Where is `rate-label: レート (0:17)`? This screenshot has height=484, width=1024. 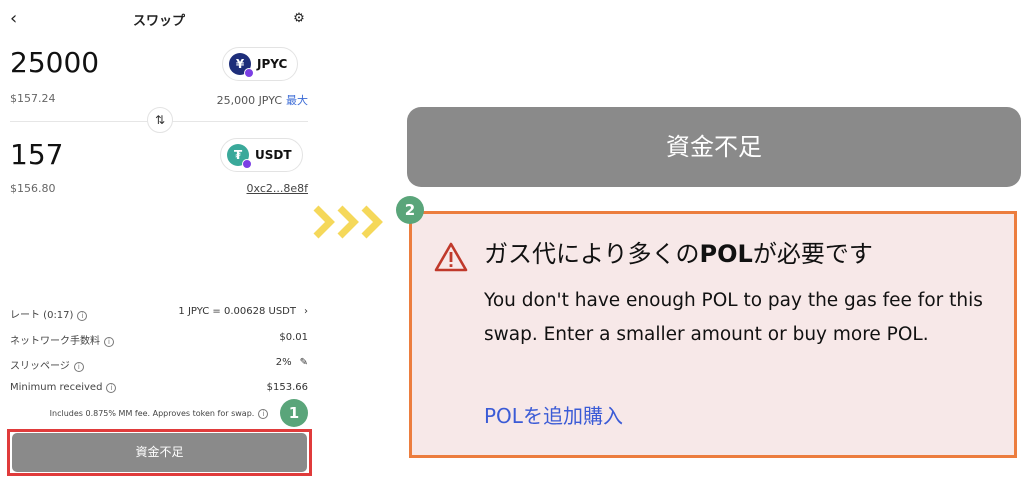
rate-label: レート (0:17) is located at coordinates (42, 315).